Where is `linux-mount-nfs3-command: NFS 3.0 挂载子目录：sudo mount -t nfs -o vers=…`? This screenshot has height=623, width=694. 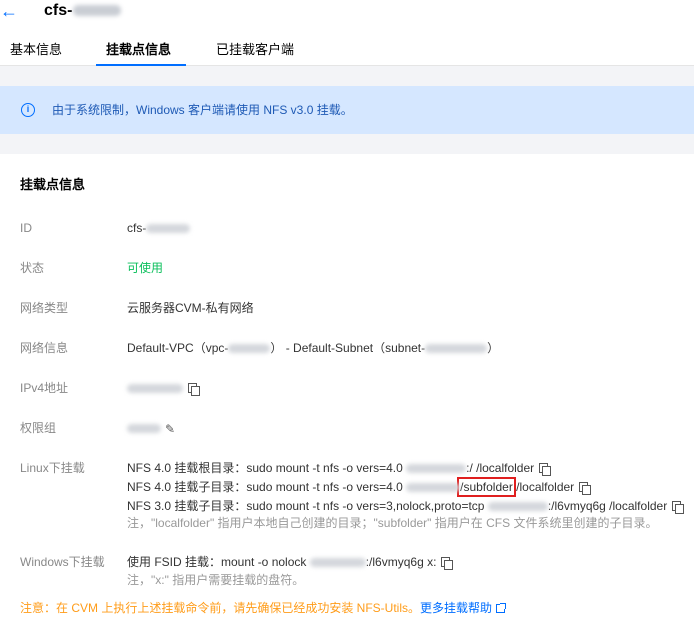
linux-mount-nfs3-command: NFS 3.0 挂载子目录：sudo mount -t nfs -o vers=… is located at coordinates (406, 506).